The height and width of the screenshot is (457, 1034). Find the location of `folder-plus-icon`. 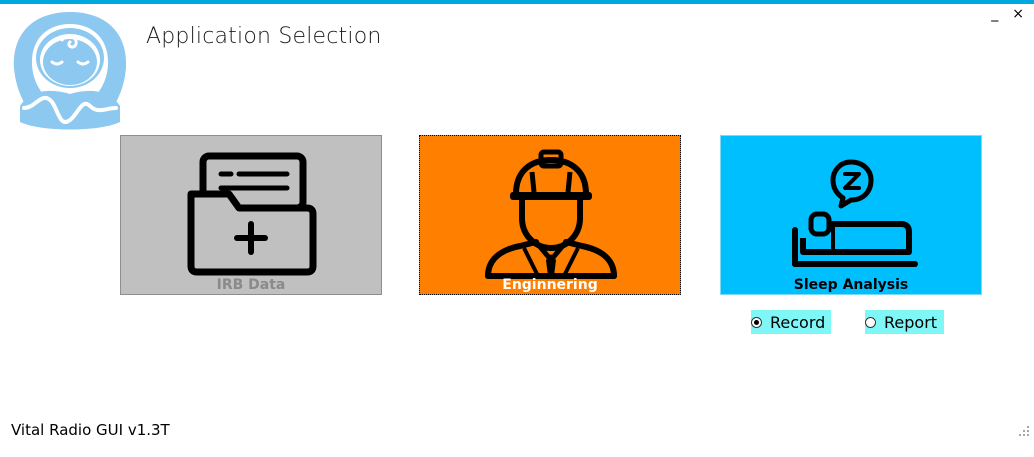

folder-plus-icon is located at coordinates (252, 214).